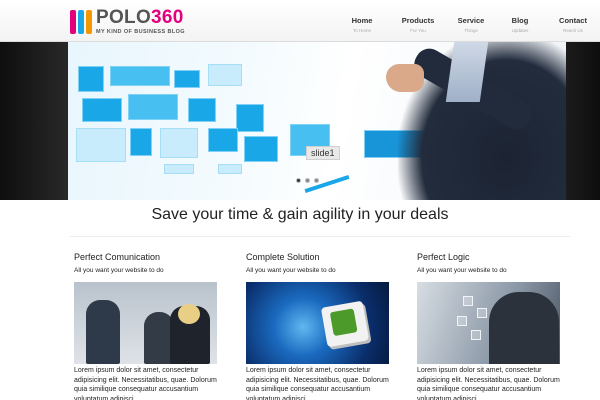 Image resolution: width=600 pixels, height=400 pixels. I want to click on cloud-tile-icon, so click(102, 110).